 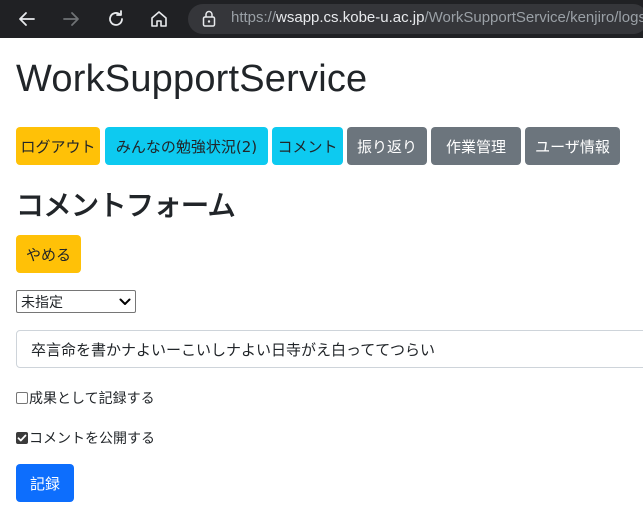 What do you see at coordinates (476, 146) in the screenshot?
I see `task-manage-button: 作業管理` at bounding box center [476, 146].